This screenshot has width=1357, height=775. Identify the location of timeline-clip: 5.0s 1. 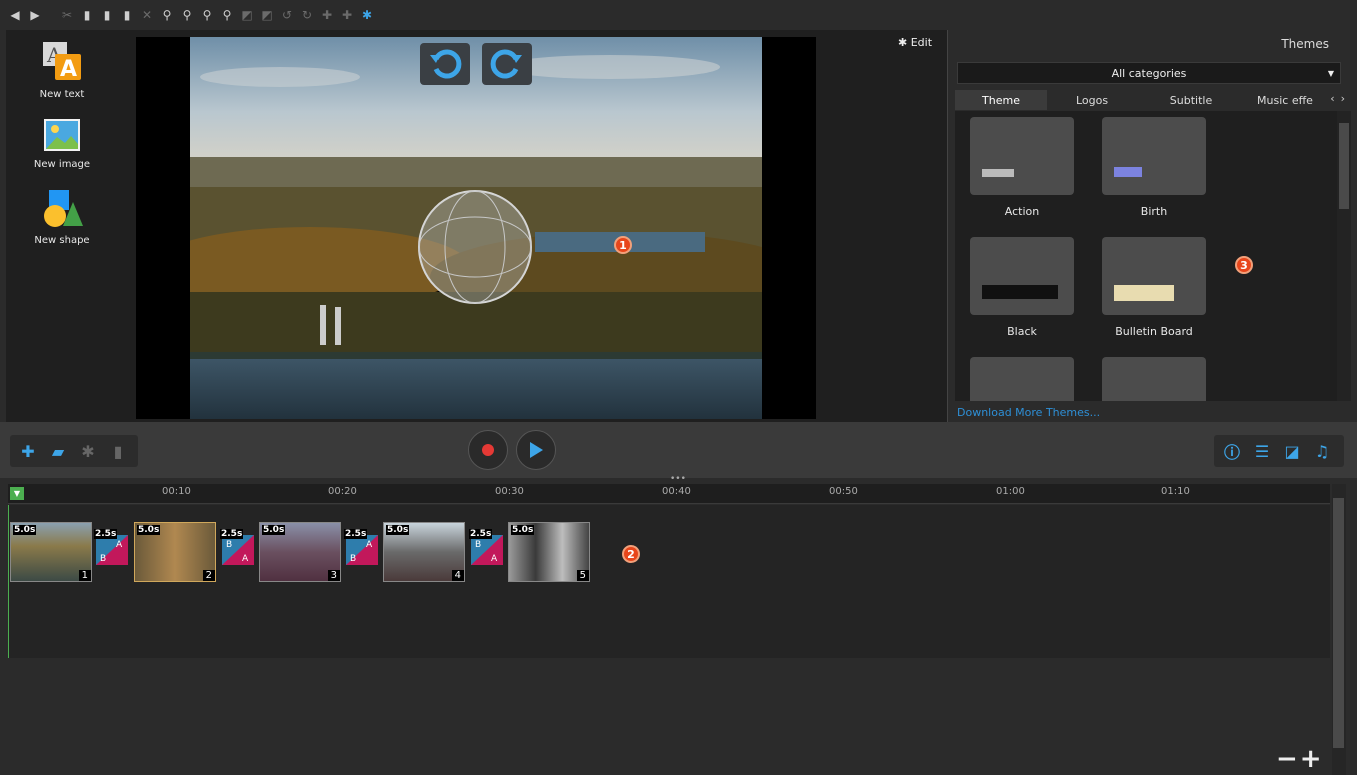
(51, 552).